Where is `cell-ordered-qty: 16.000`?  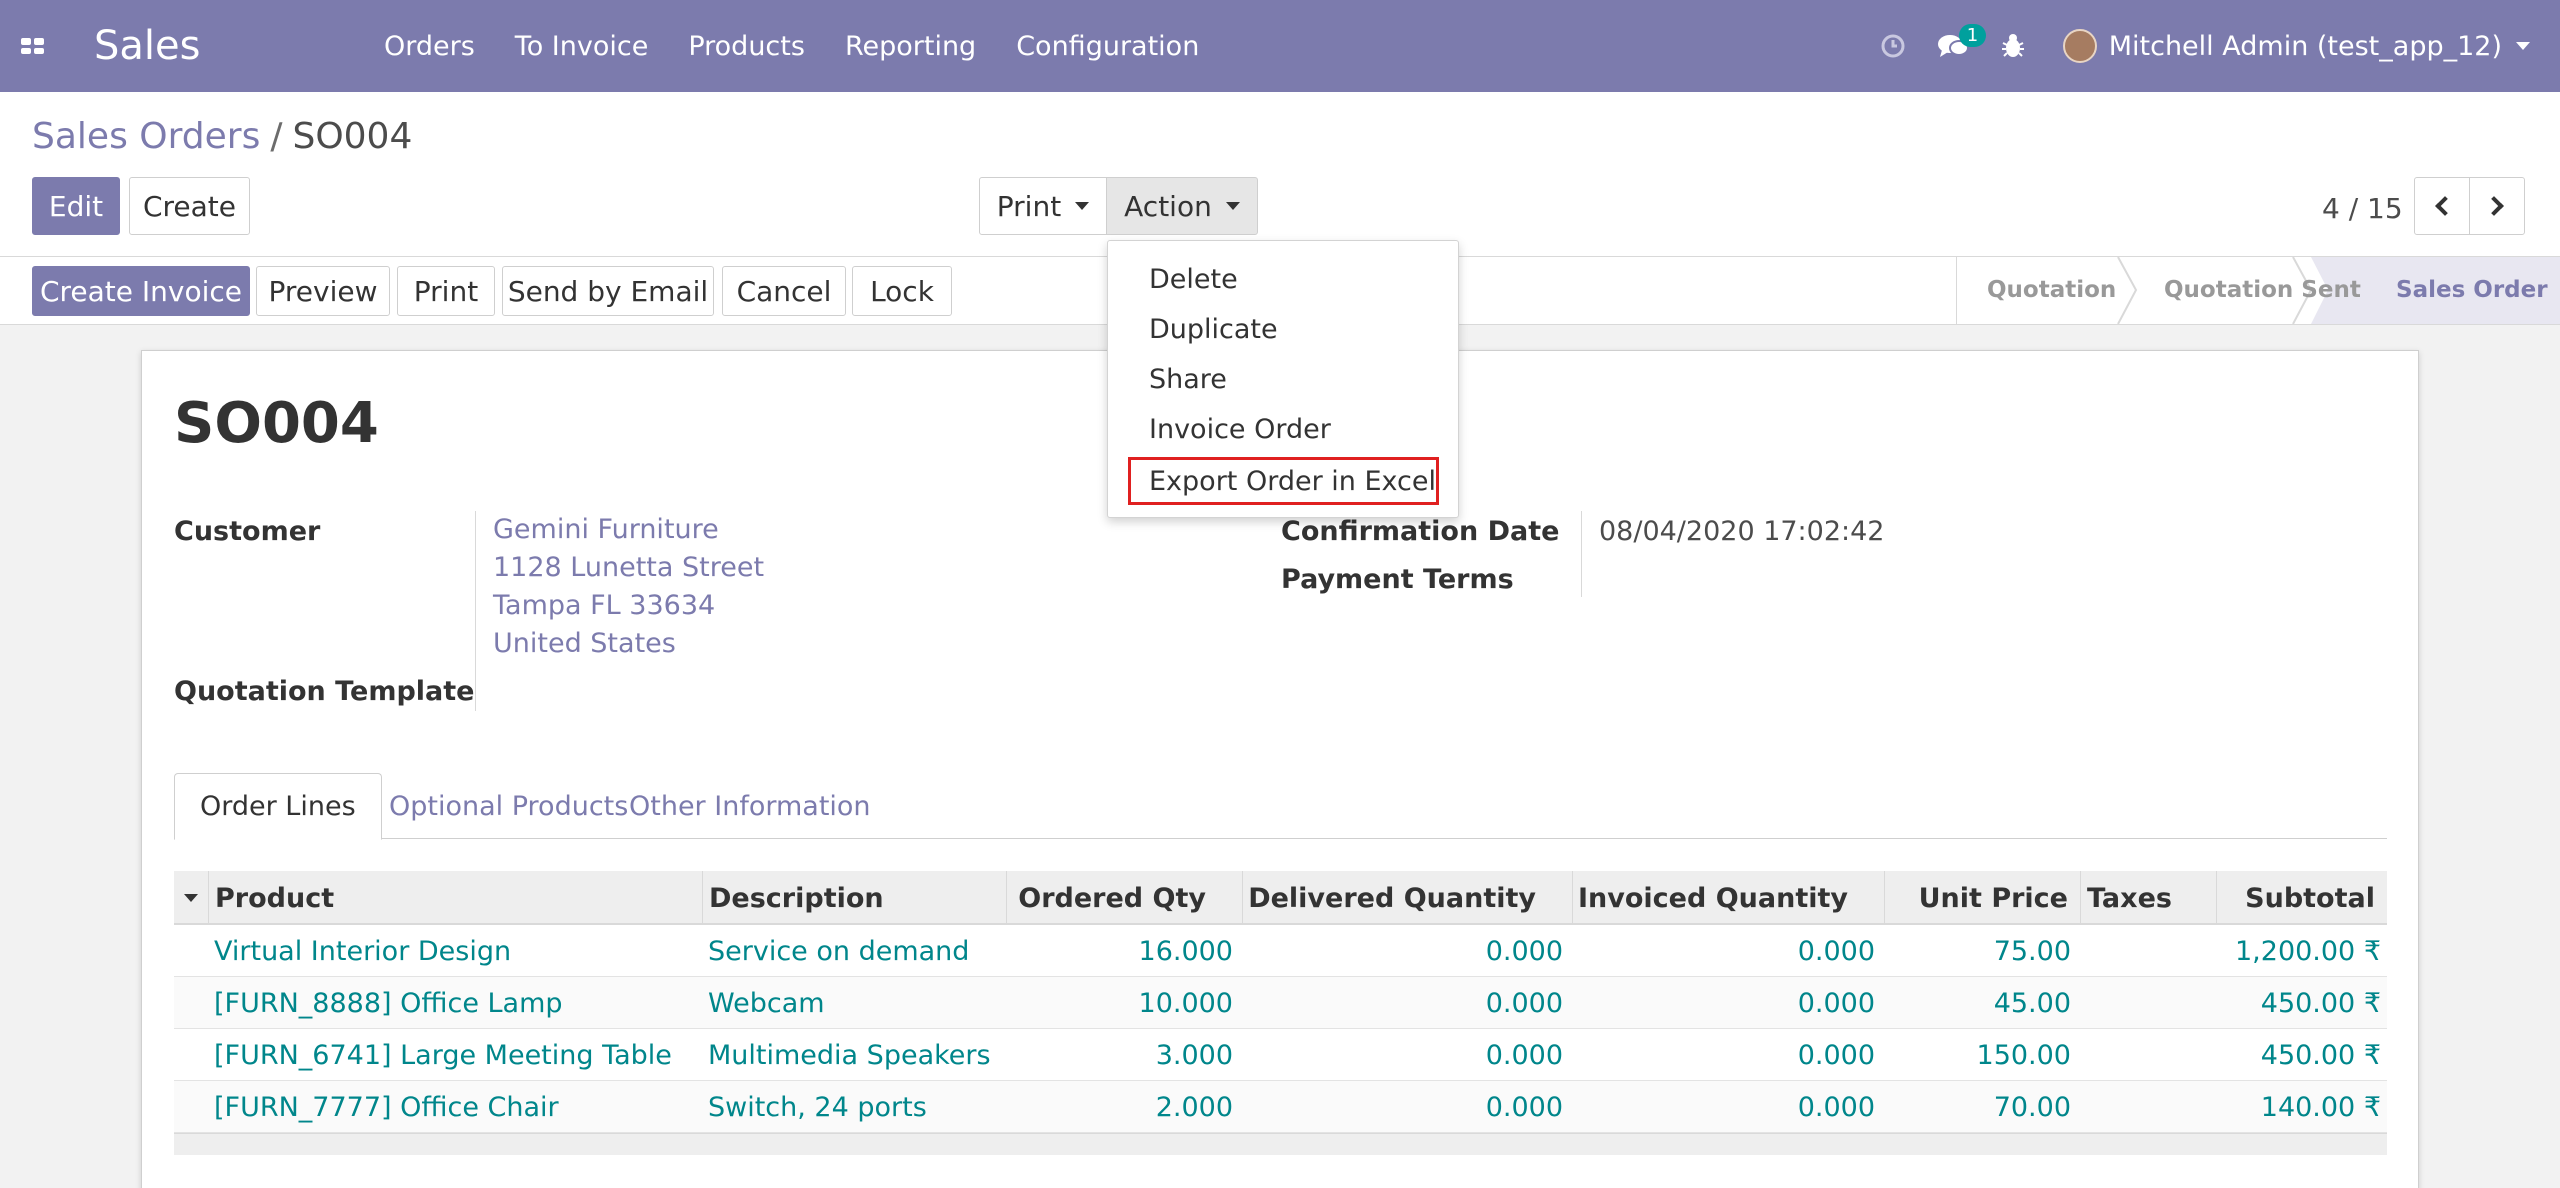 cell-ordered-qty: 16.000 is located at coordinates (1185, 951).